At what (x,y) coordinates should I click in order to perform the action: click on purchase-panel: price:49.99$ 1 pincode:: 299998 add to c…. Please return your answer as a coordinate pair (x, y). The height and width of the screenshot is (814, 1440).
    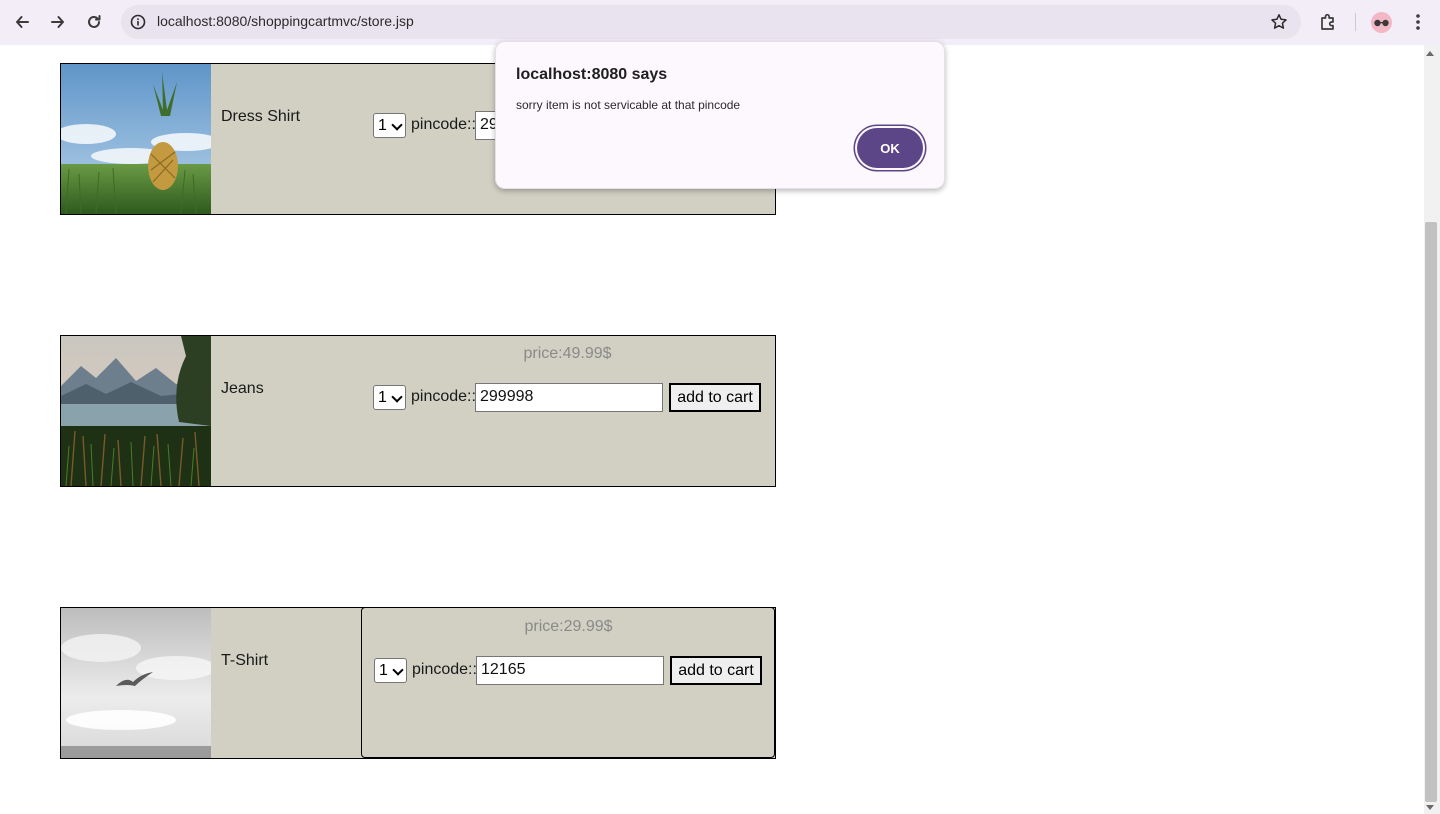
    Looking at the image, I should click on (567, 410).